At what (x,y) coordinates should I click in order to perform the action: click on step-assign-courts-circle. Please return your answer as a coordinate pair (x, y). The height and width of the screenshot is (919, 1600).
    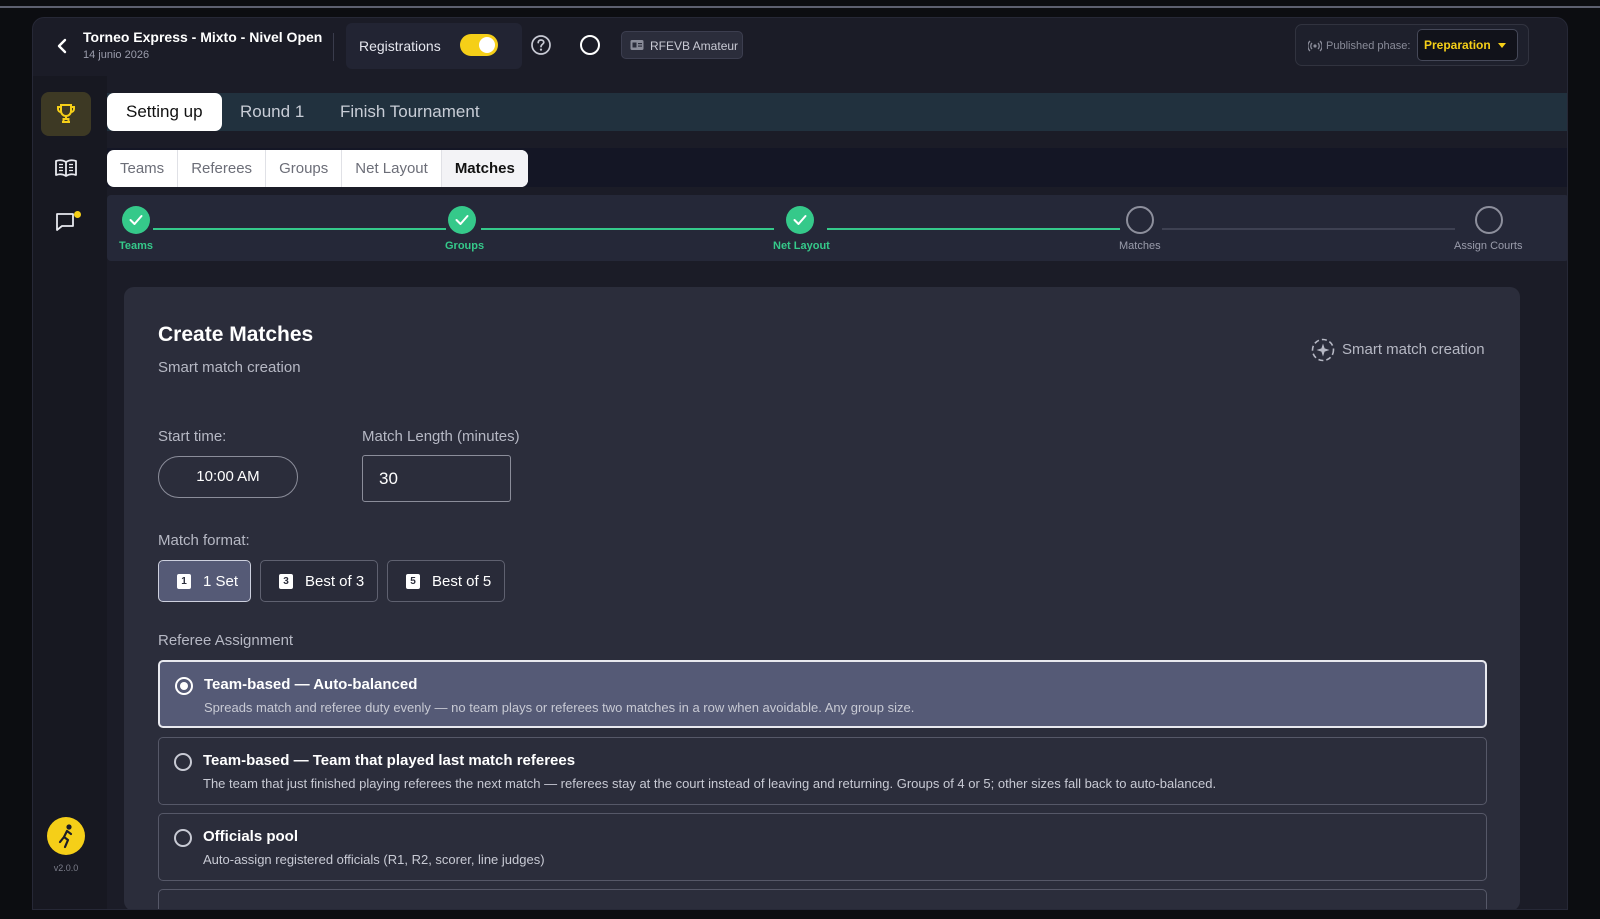
    Looking at the image, I should click on (1489, 220).